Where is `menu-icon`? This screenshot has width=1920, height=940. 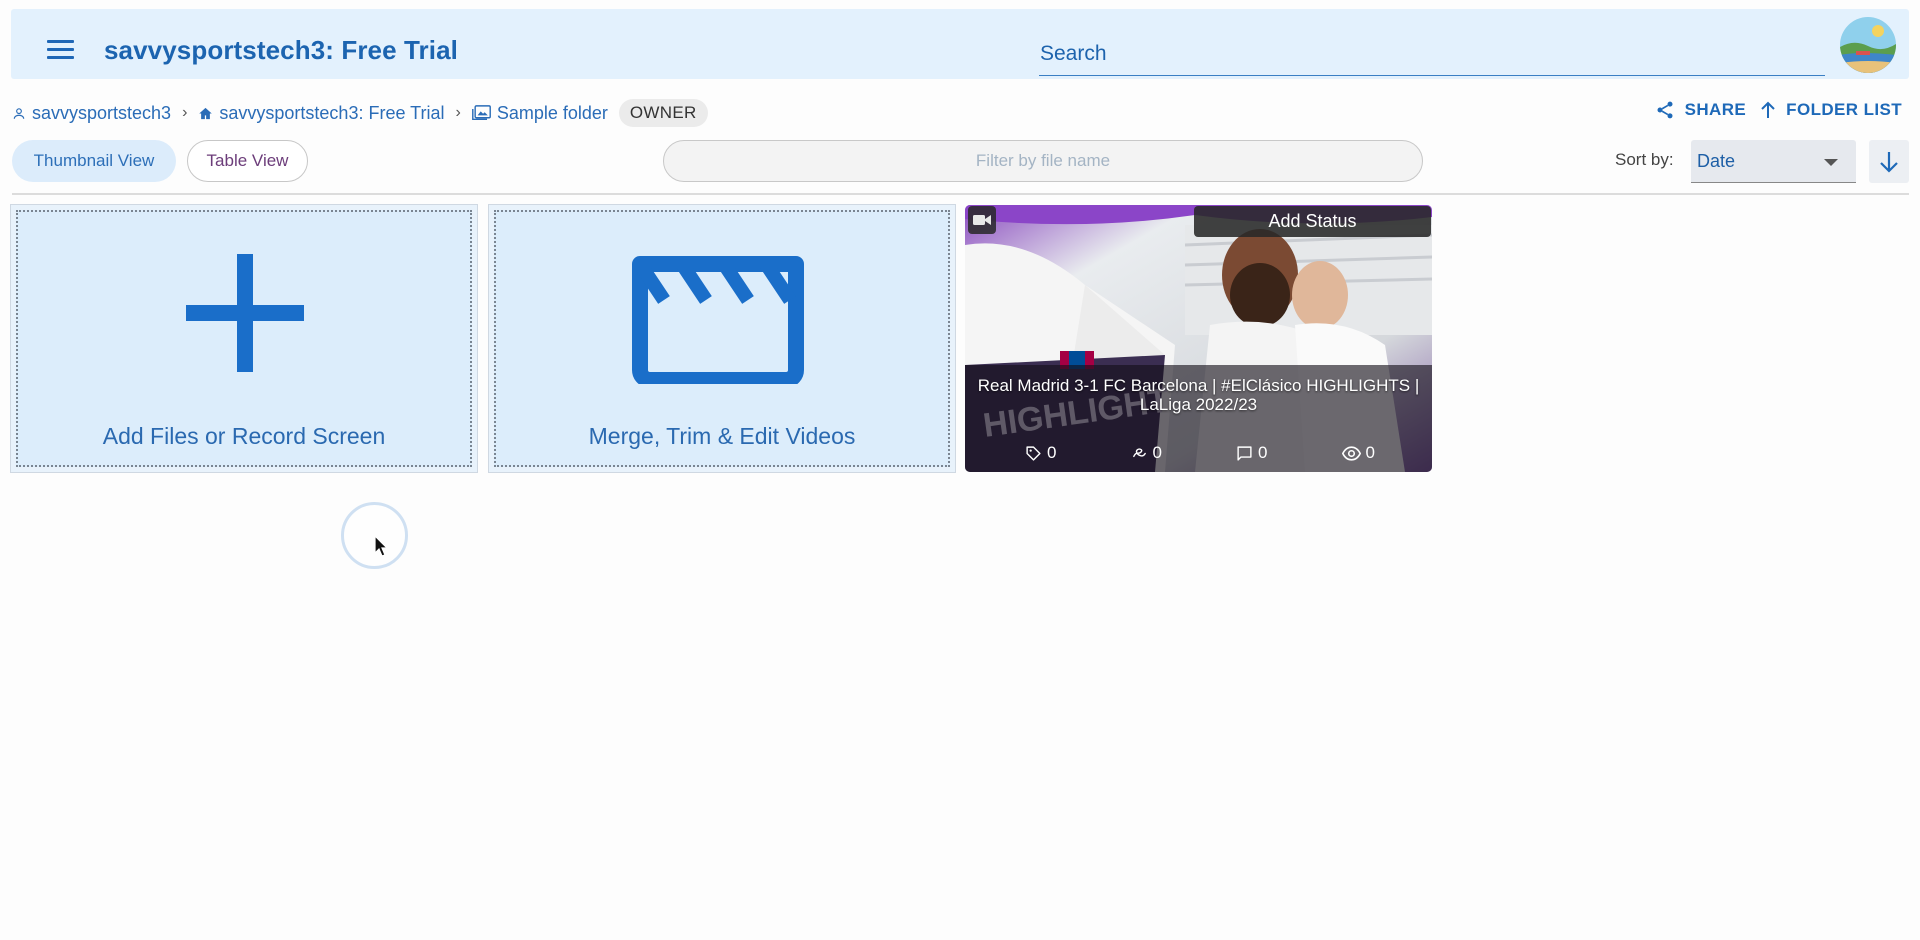
menu-icon is located at coordinates (60, 50).